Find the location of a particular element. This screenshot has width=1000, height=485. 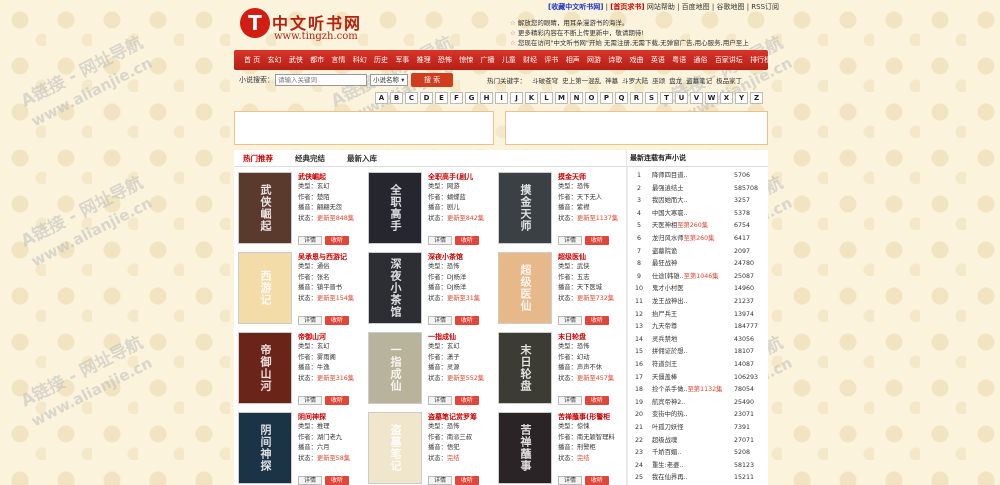

rank-title-link: 龙王战神出.. is located at coordinates (692, 301).